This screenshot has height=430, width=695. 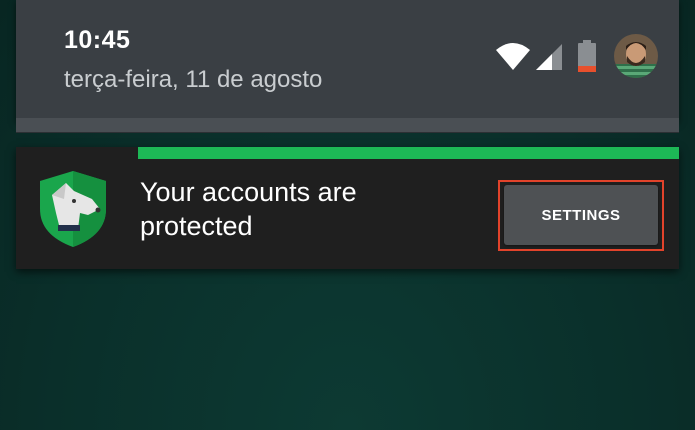 What do you see at coordinates (193, 79) in the screenshot?
I see `date-label: terça-feira, 11 de agosto` at bounding box center [193, 79].